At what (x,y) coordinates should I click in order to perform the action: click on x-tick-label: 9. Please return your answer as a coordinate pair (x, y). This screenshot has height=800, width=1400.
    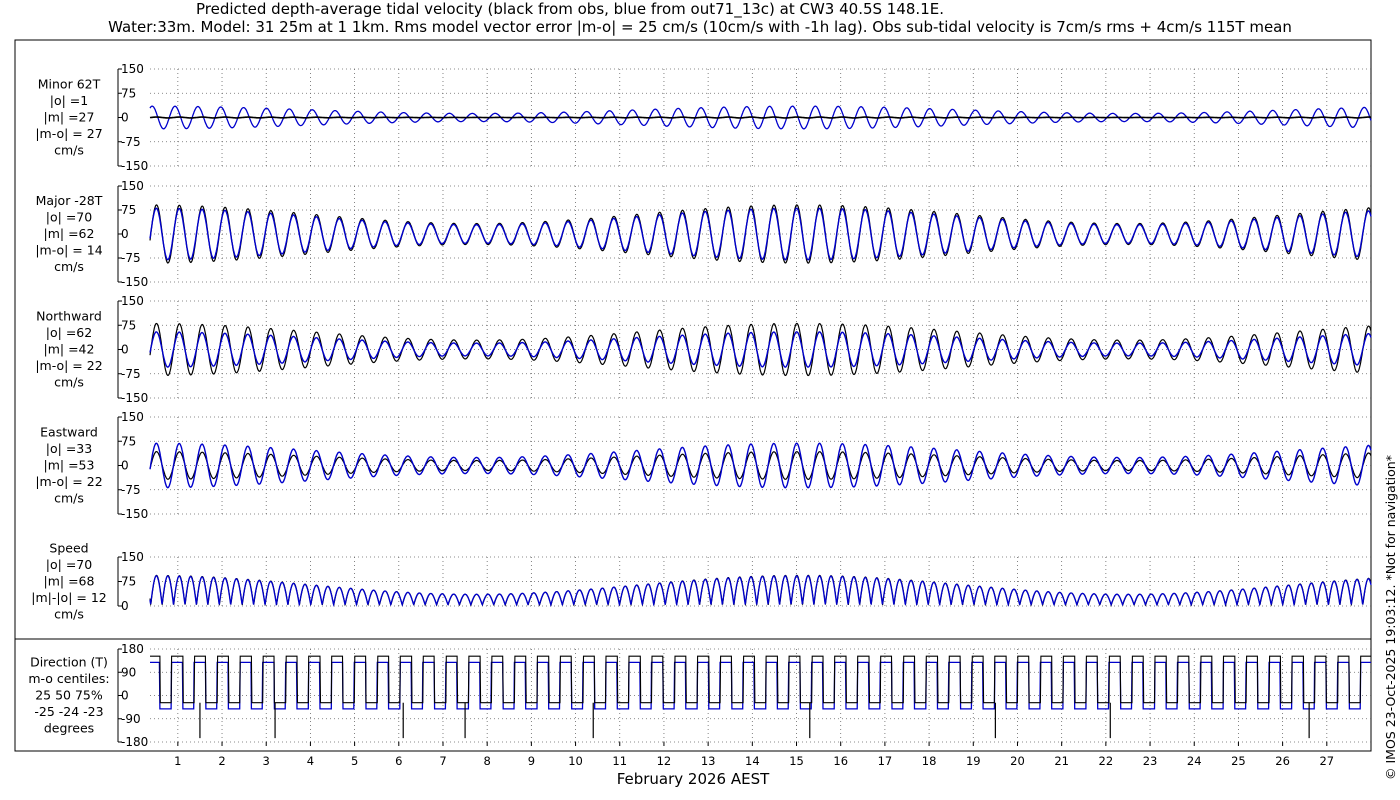
    Looking at the image, I should click on (531, 761).